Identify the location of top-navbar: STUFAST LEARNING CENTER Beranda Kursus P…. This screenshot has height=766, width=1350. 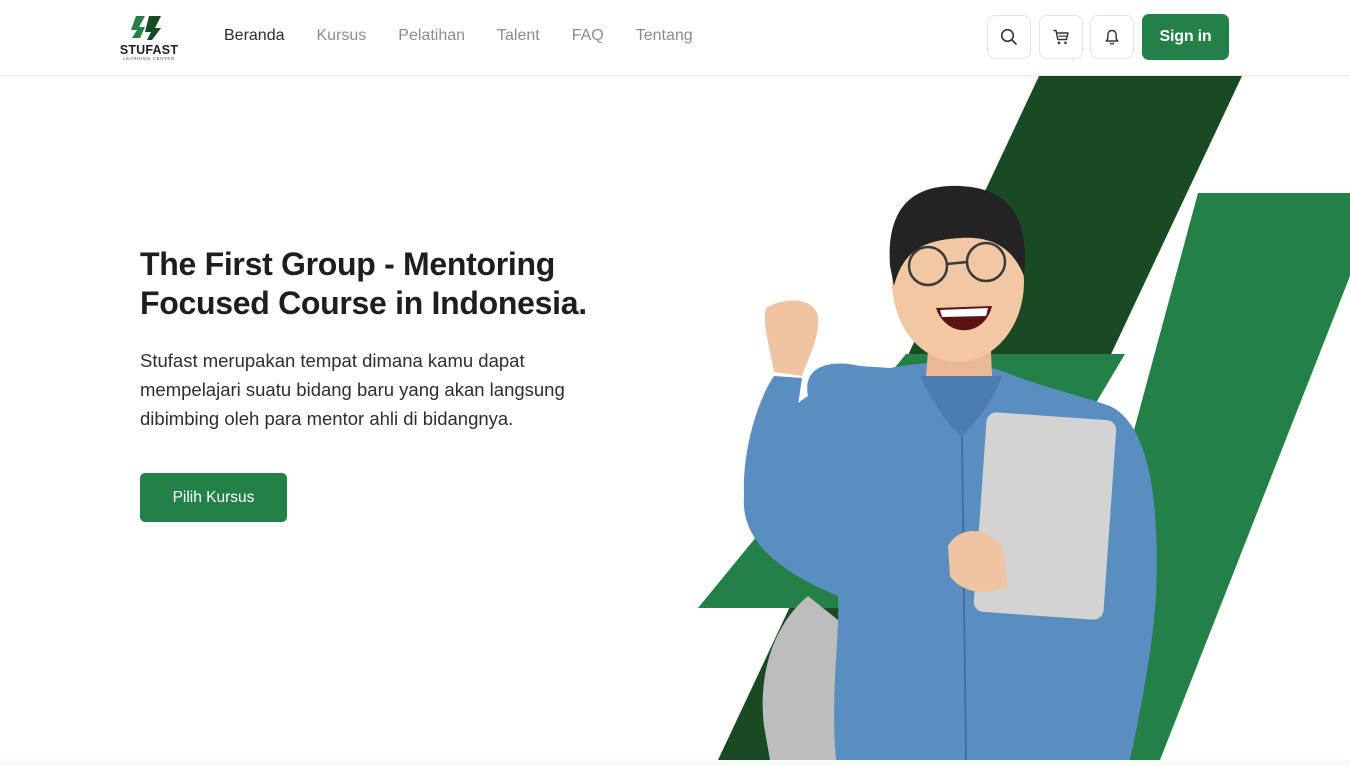
(675, 38).